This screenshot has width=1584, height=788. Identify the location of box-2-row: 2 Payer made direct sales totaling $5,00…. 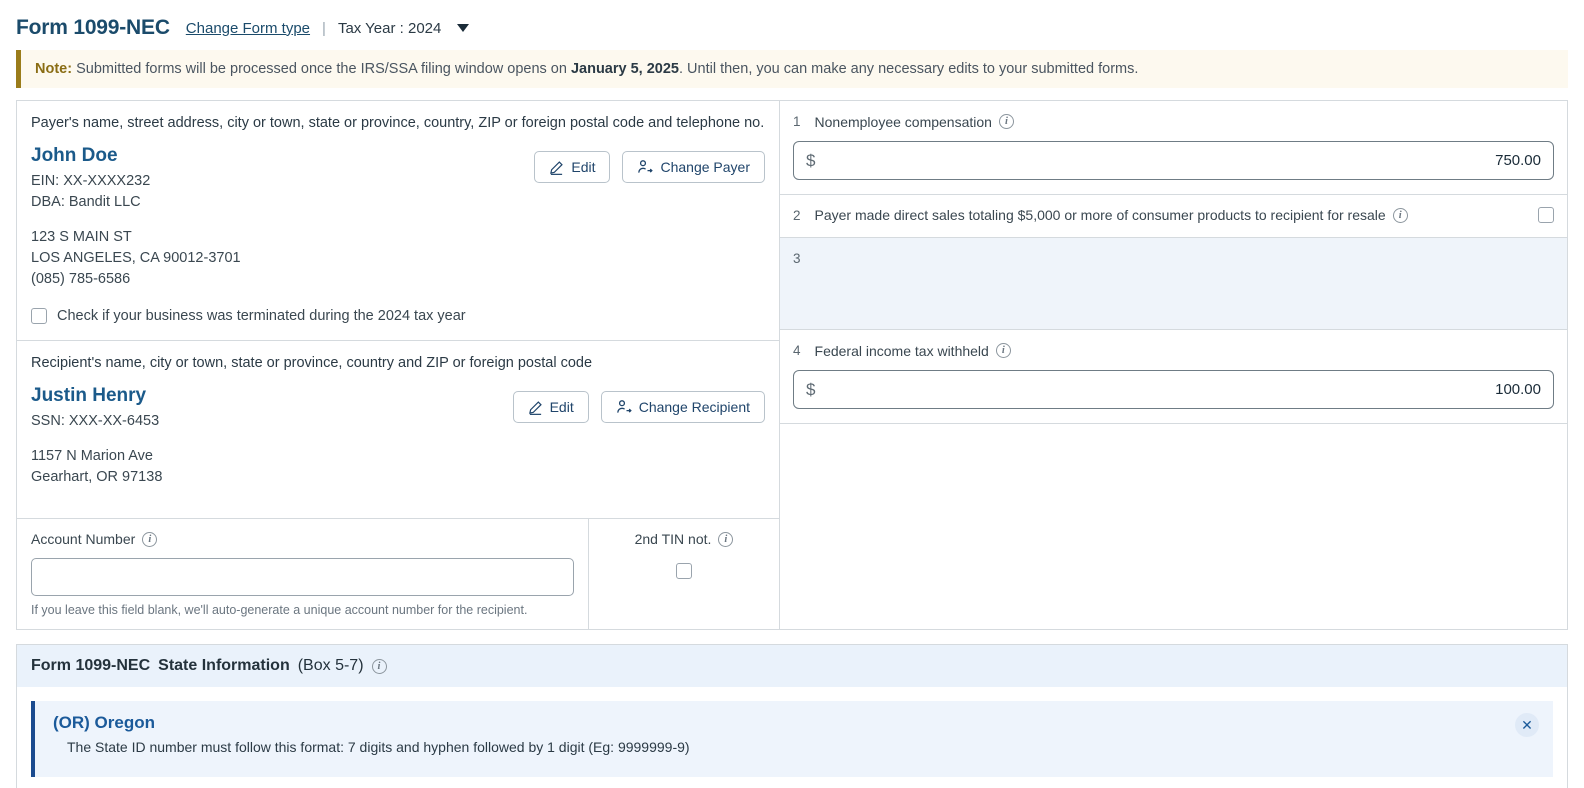
(1173, 215).